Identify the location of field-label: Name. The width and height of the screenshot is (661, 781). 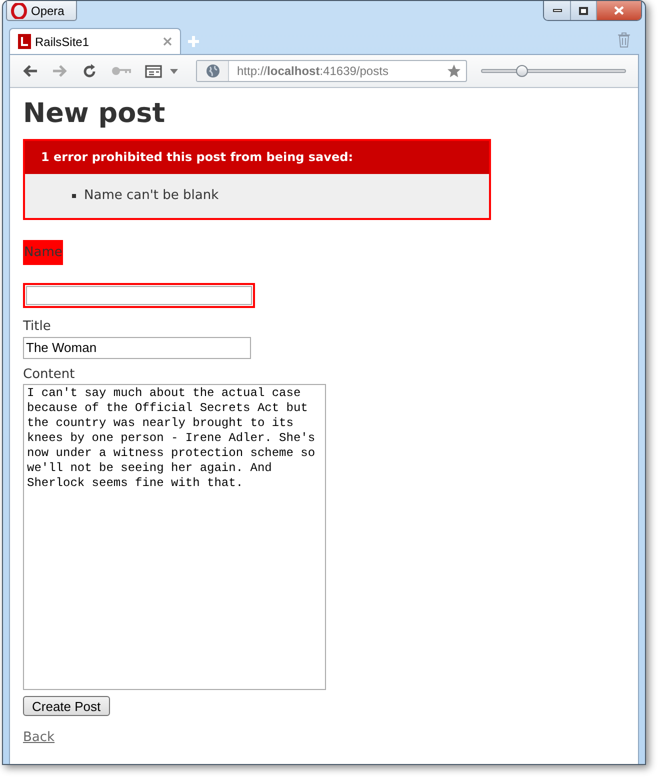
(43, 252).